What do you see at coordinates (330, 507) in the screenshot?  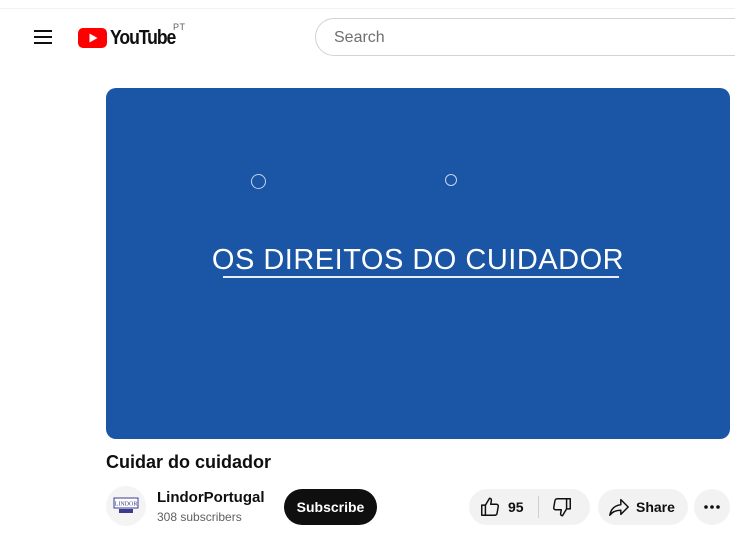 I see `subscribe-button: Subscribe` at bounding box center [330, 507].